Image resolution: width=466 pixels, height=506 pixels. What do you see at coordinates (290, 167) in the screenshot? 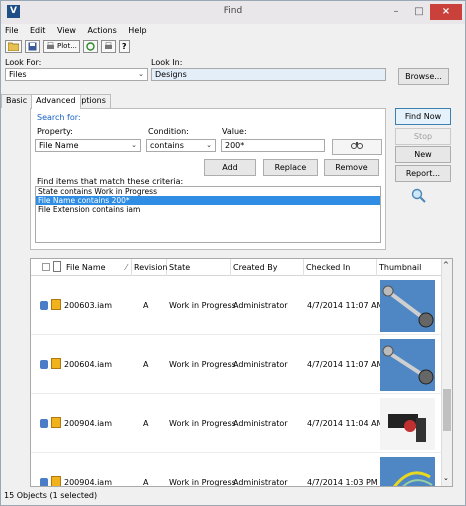
I see `replace-button: Replace` at bounding box center [290, 167].